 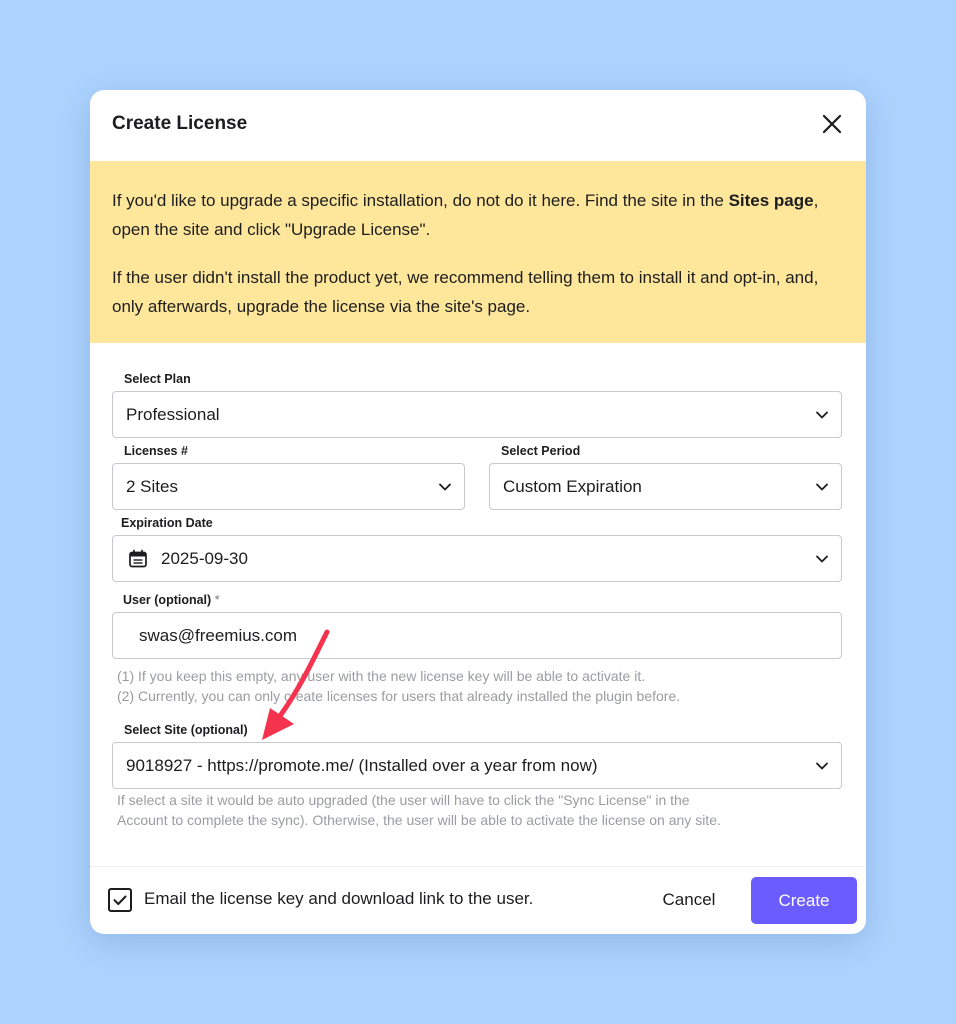 What do you see at coordinates (541, 451) in the screenshot?
I see `select-period-label: Select Period` at bounding box center [541, 451].